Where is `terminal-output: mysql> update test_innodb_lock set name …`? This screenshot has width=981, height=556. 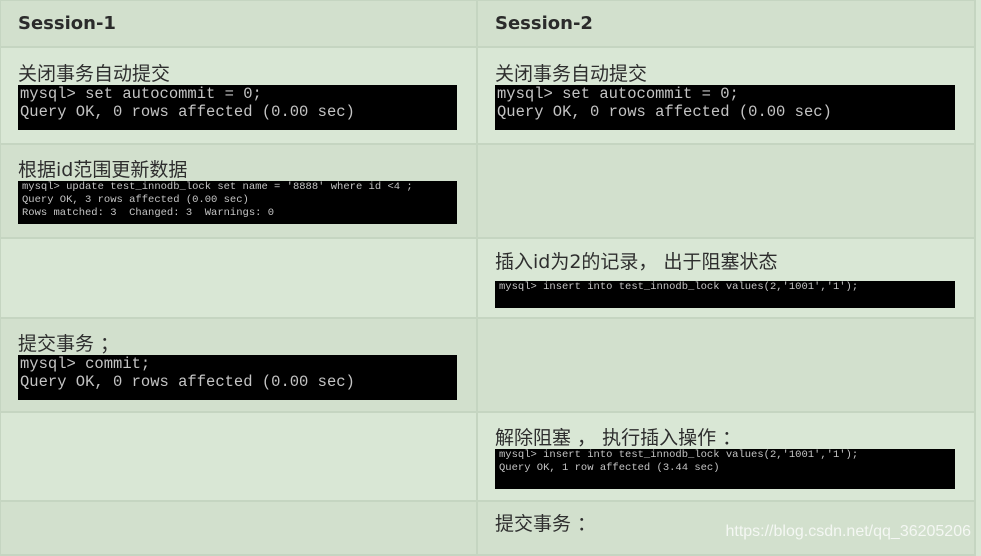
terminal-output: mysql> update test_innodb_lock set name … is located at coordinates (237, 202).